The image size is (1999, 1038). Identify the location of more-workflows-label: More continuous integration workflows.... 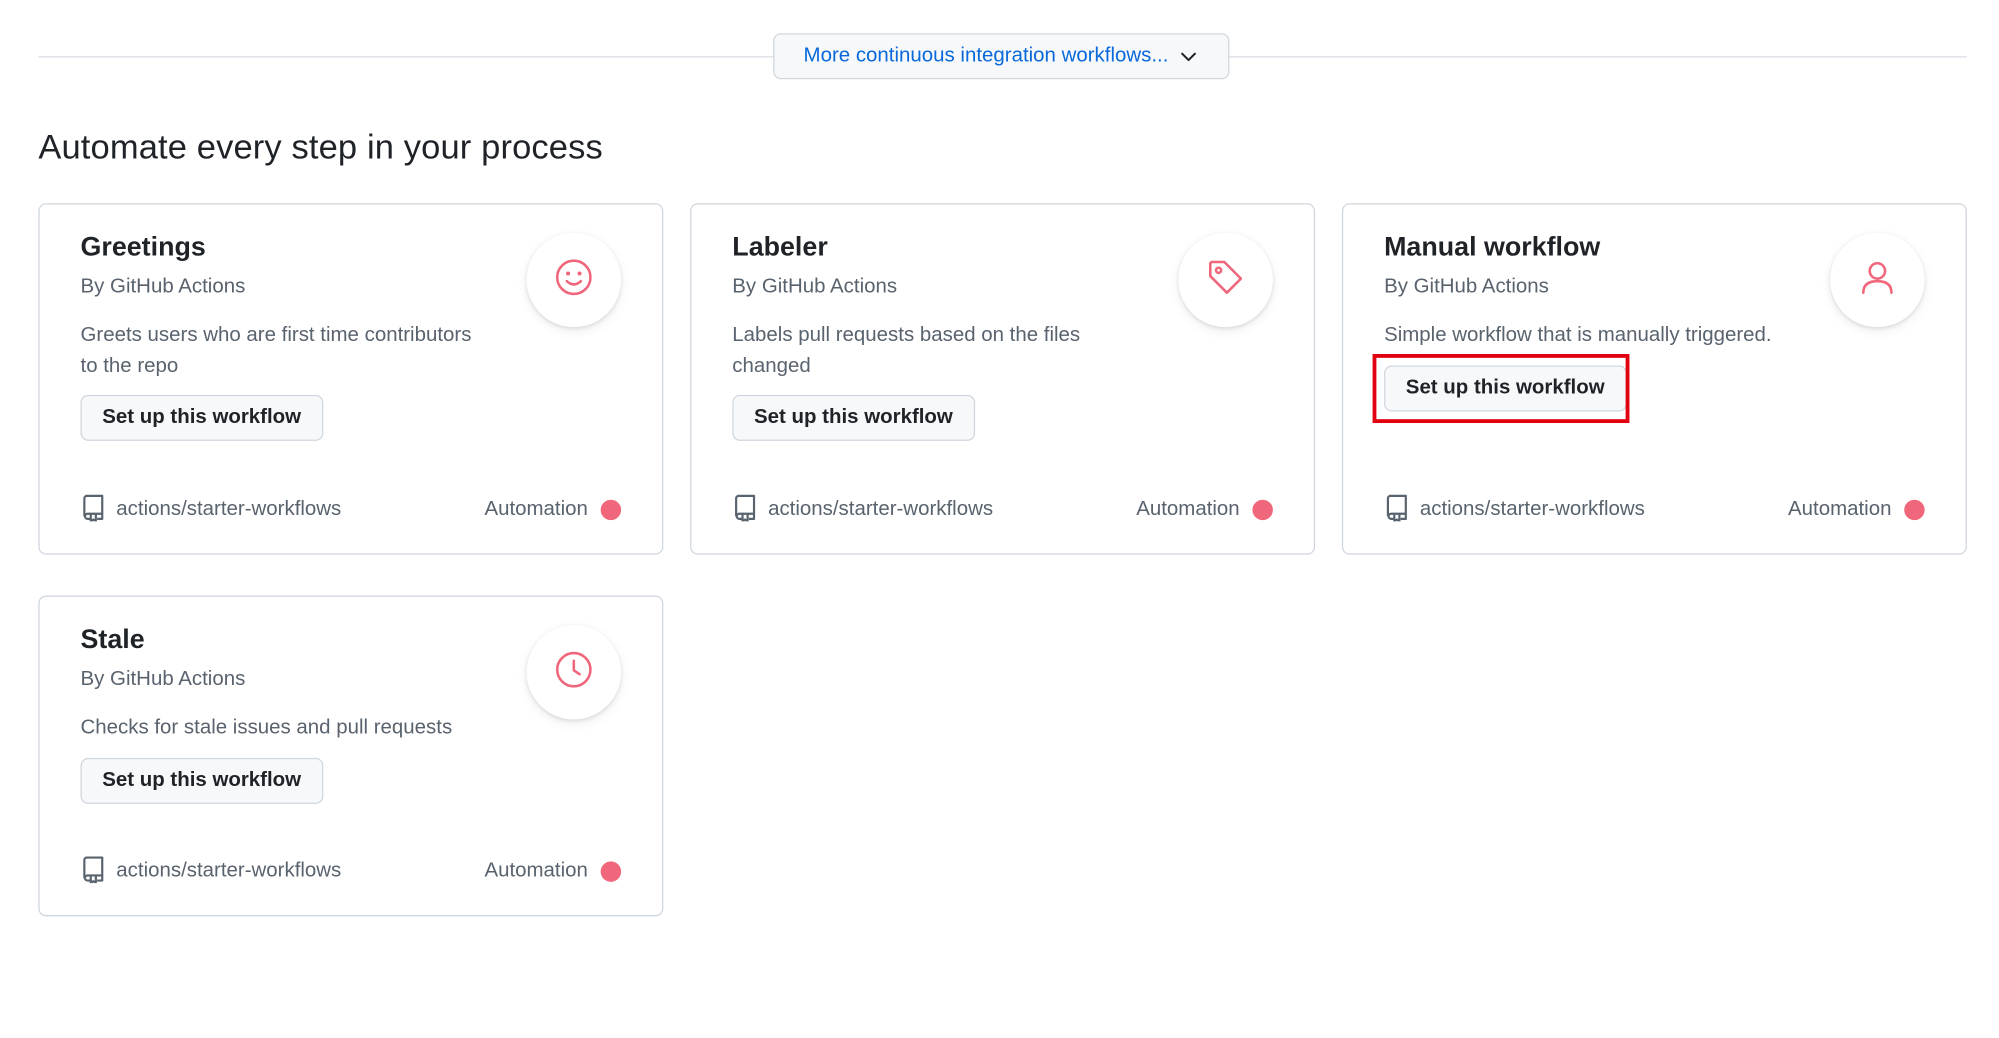
(986, 55).